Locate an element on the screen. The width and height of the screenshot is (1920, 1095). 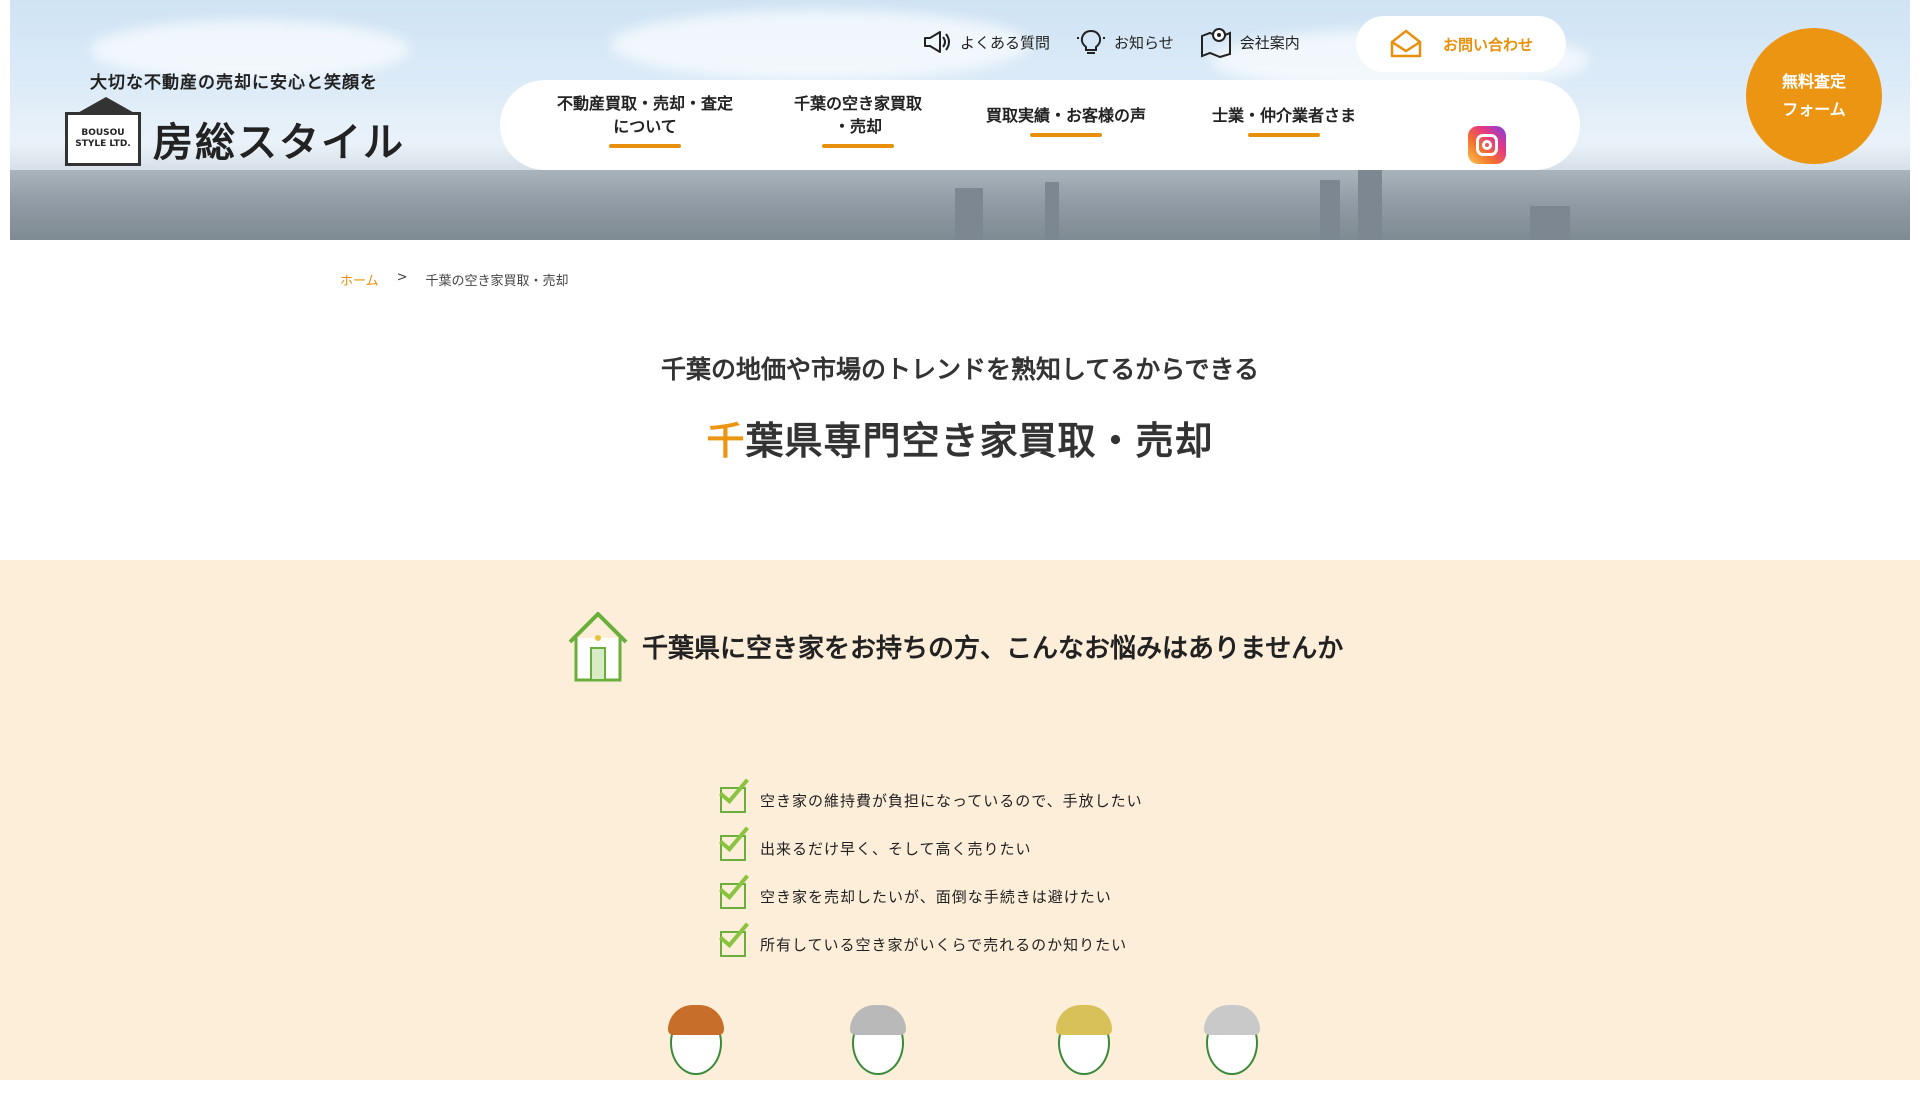
mainnav-item-line1: 士業・仲介業者さま is located at coordinates (1283, 115).